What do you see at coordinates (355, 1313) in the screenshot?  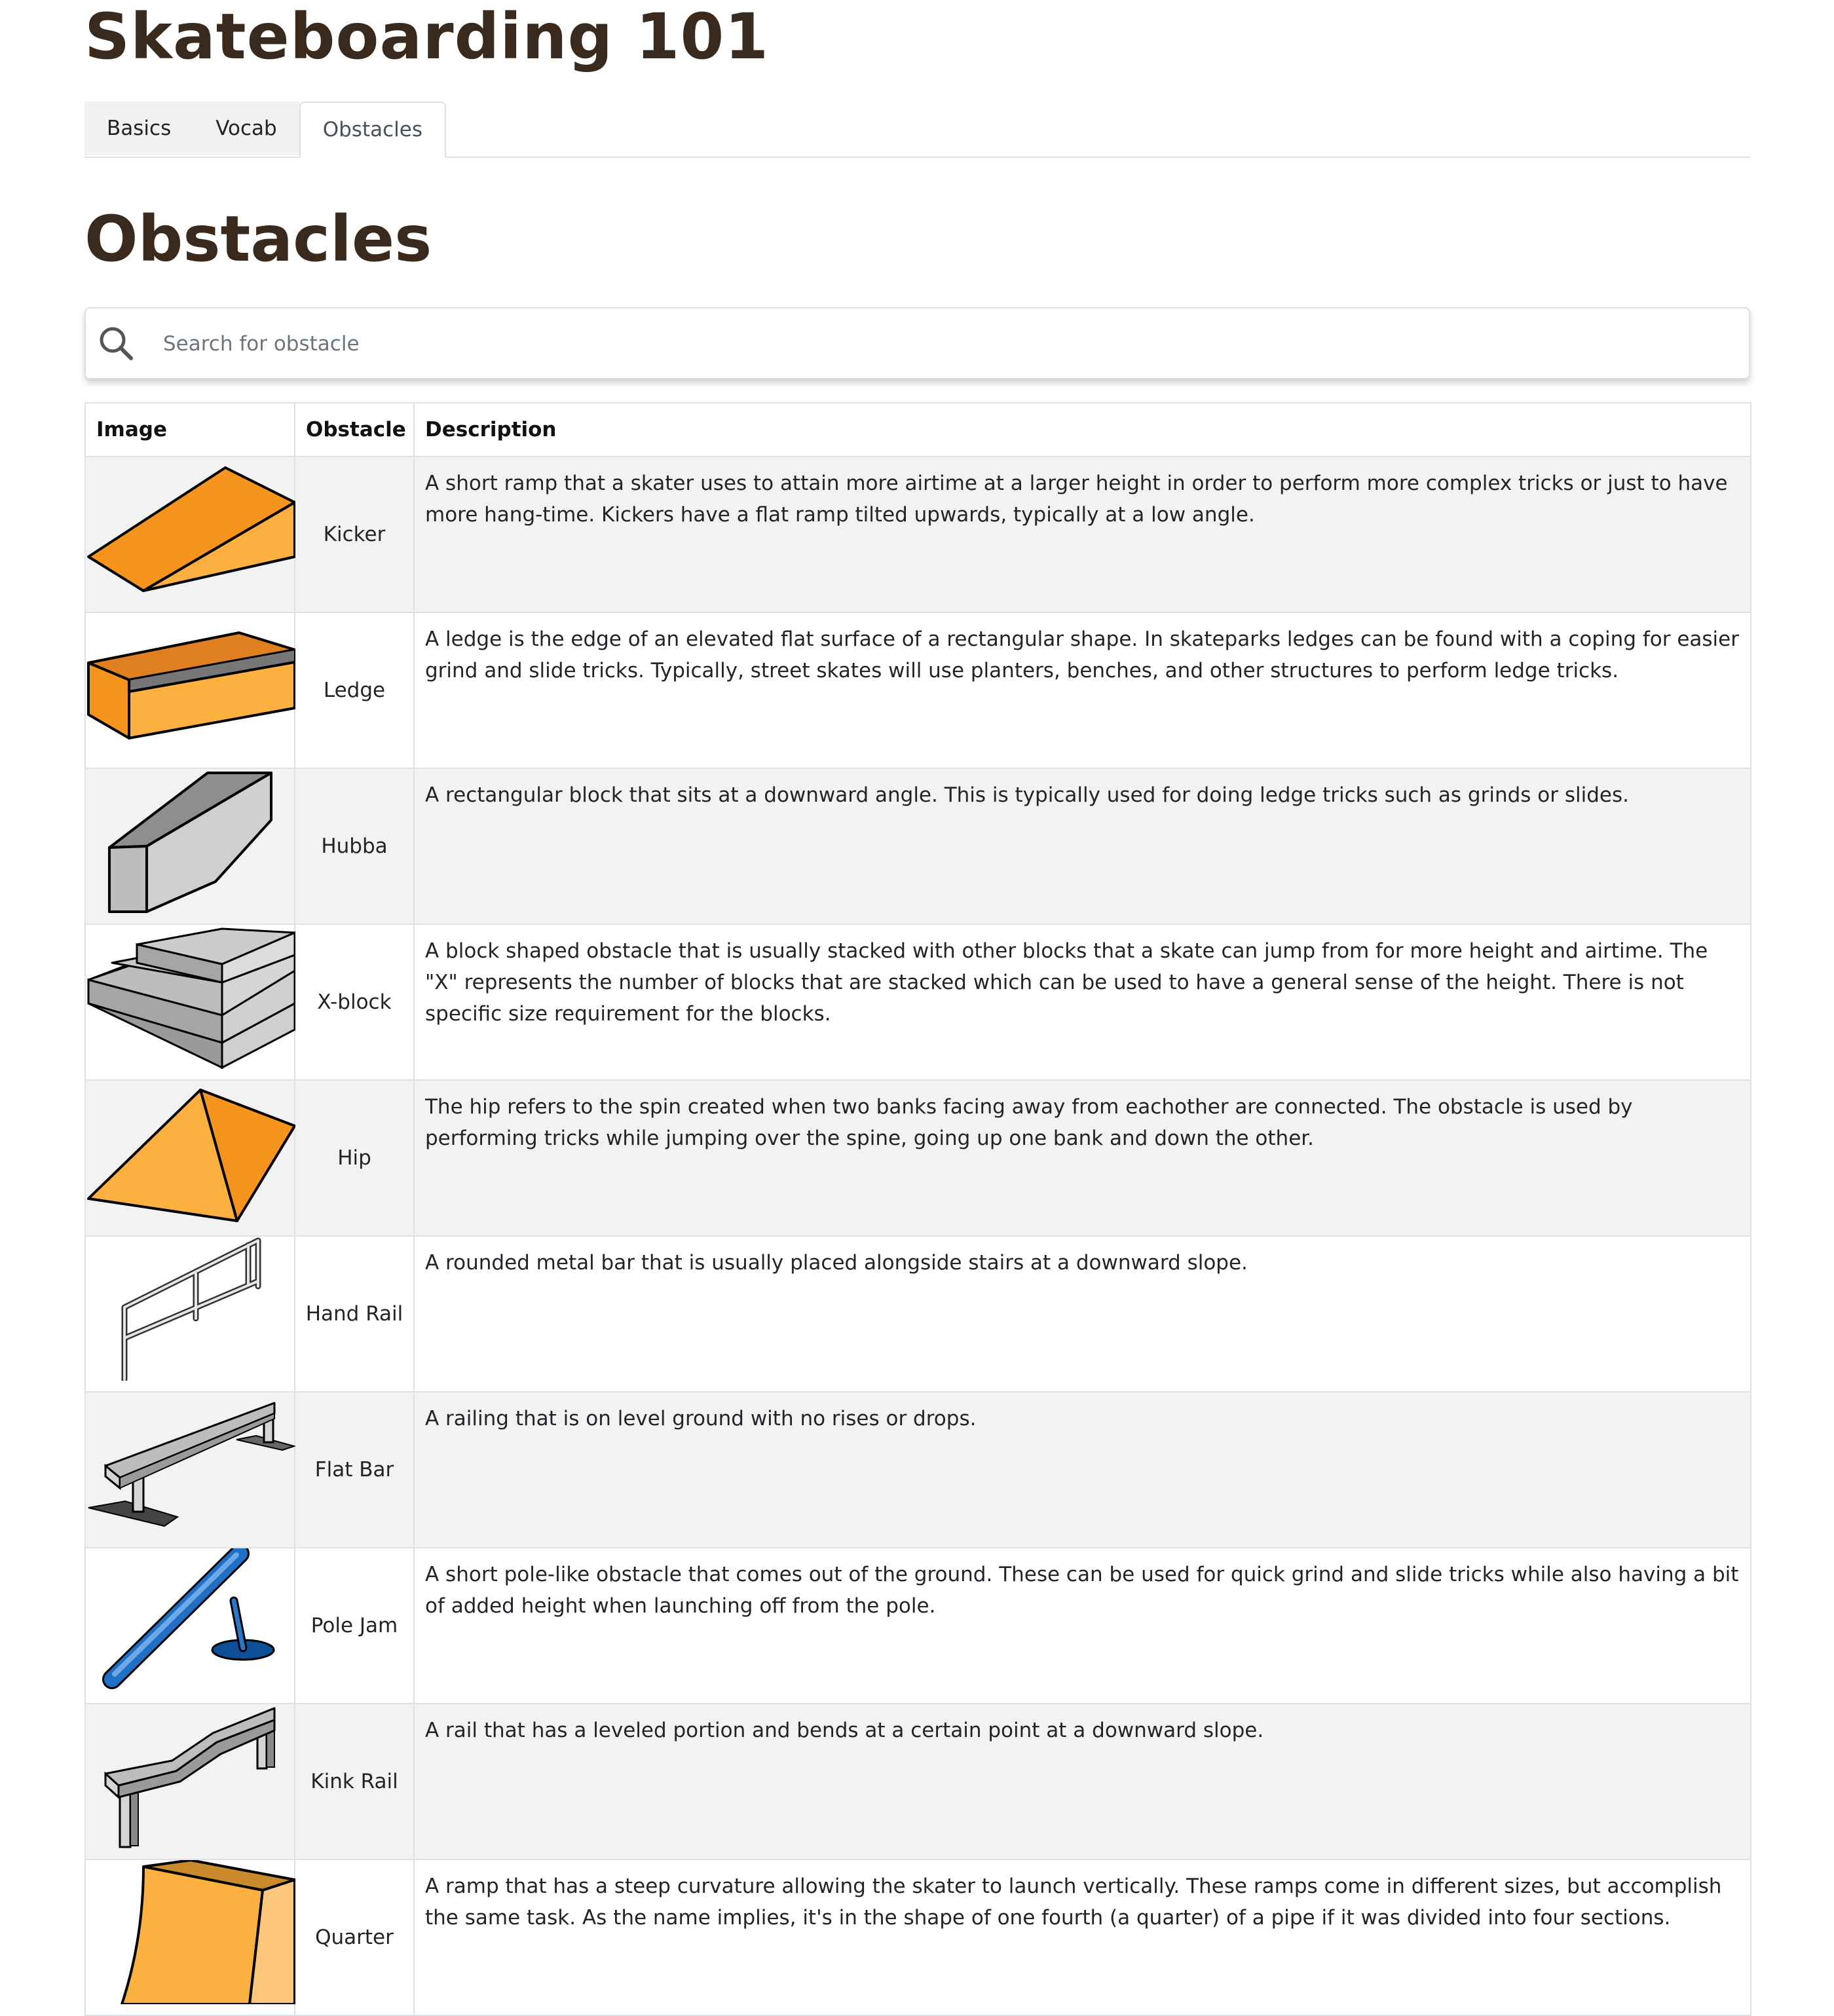 I see `obstacle-name: Hand Rail` at bounding box center [355, 1313].